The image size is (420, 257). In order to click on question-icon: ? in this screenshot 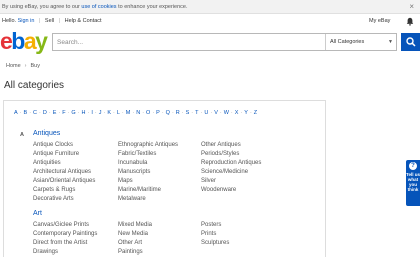, I will do `click(413, 166)`.